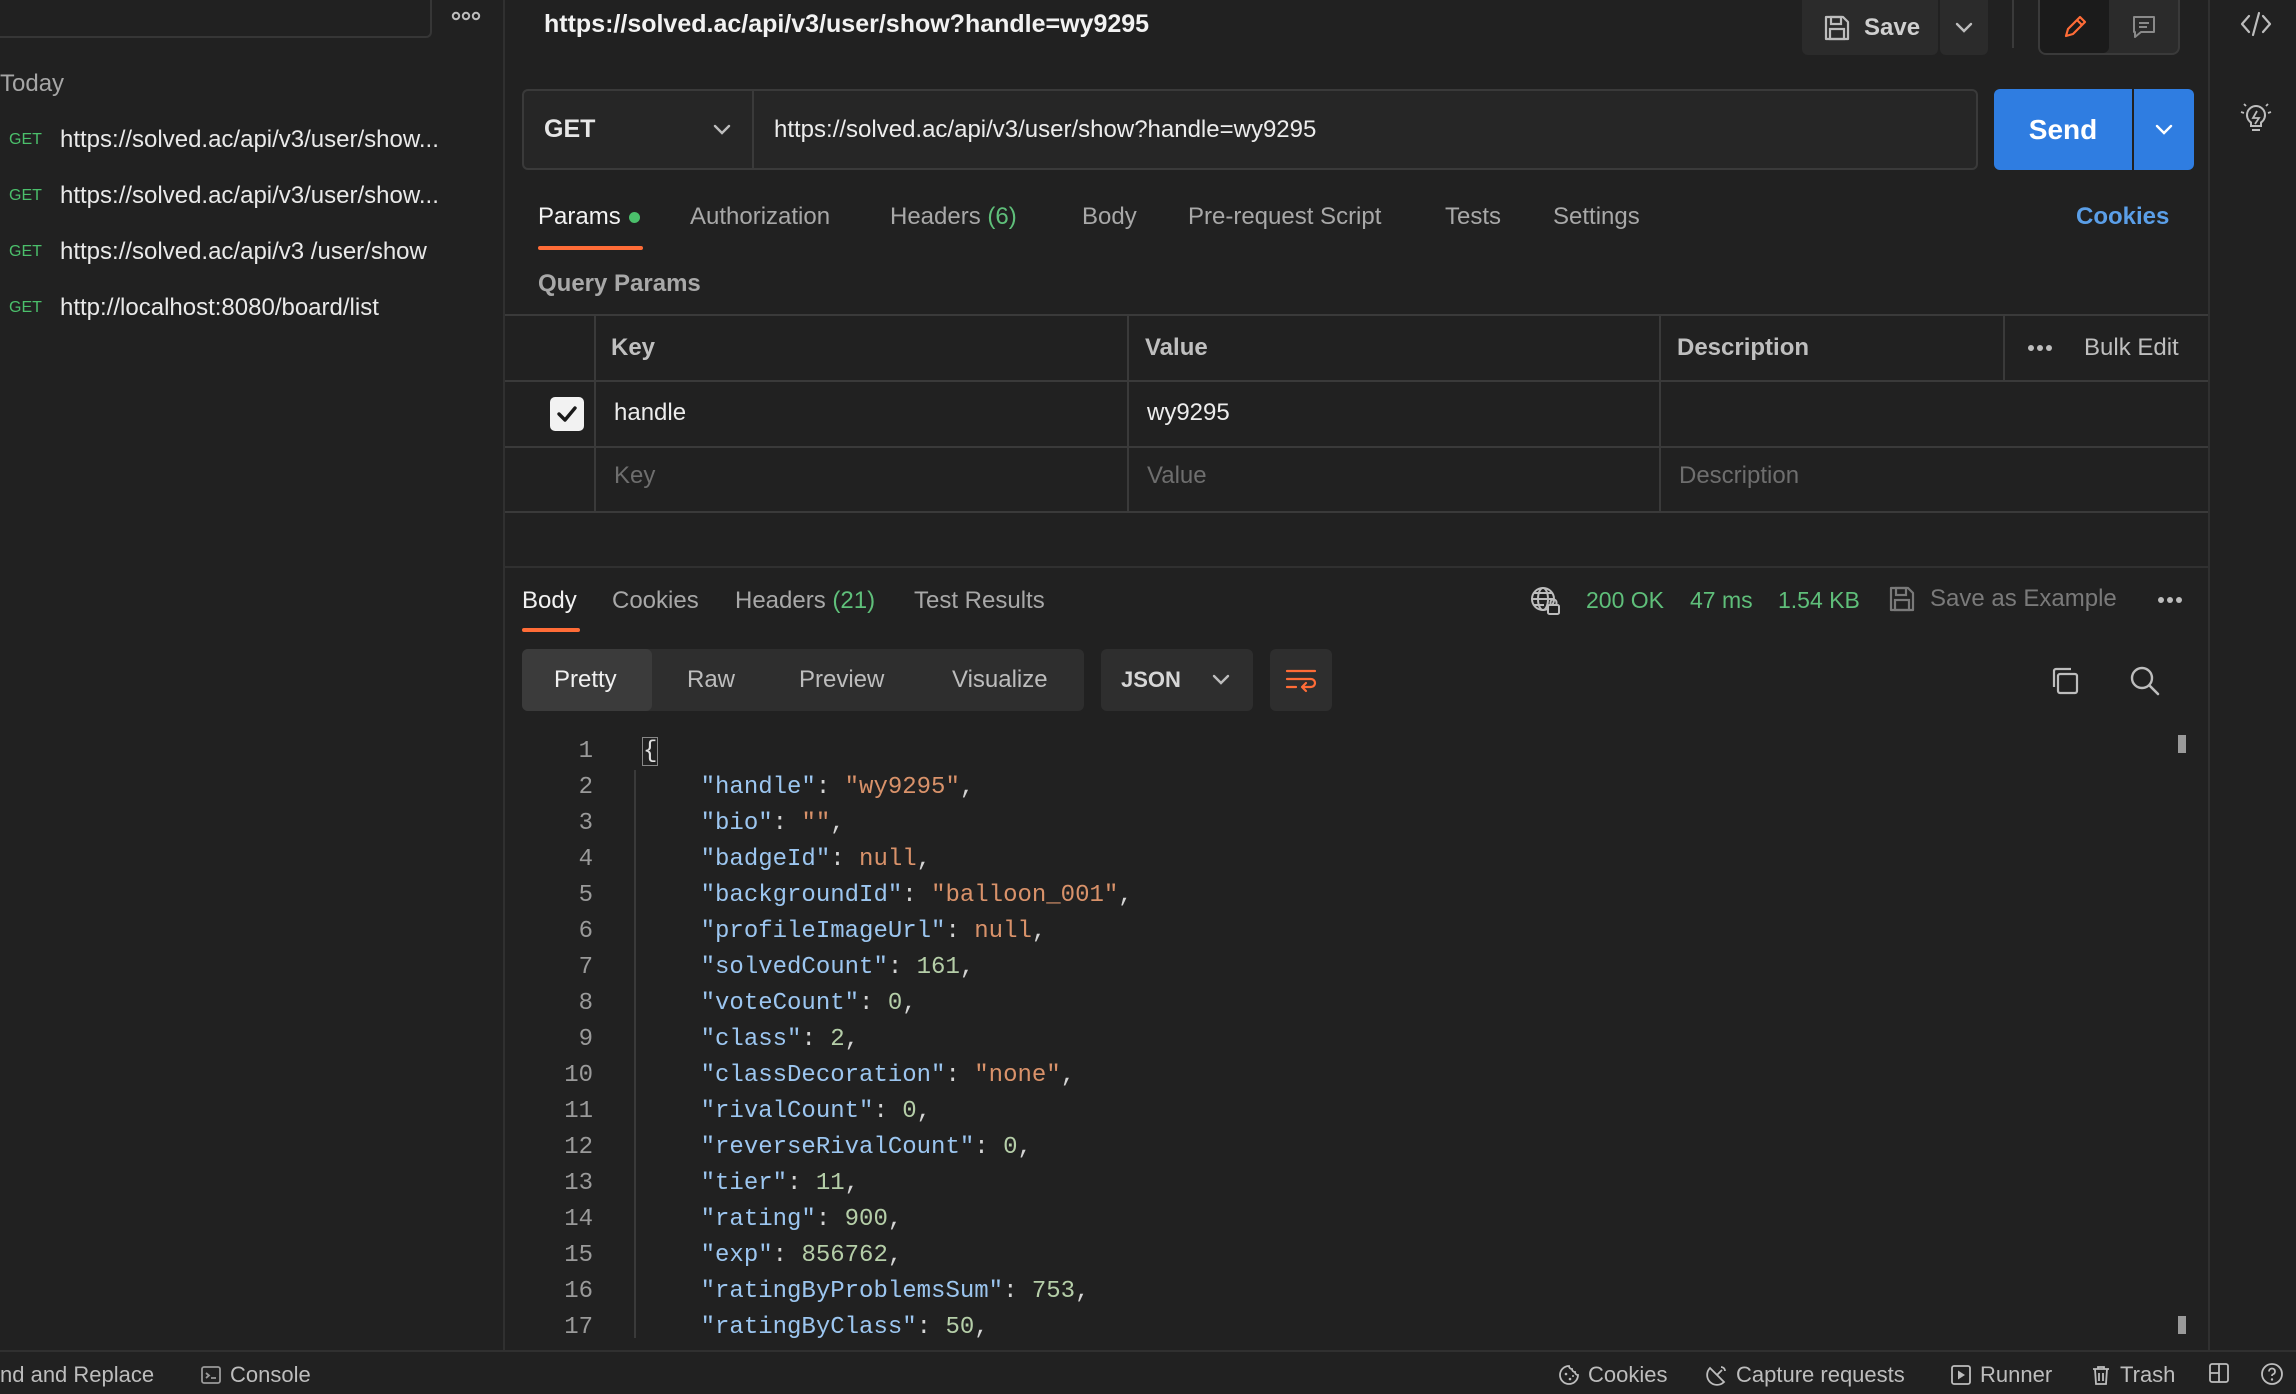 The image size is (2296, 1394). I want to click on column-header-key: Key, so click(633, 347).